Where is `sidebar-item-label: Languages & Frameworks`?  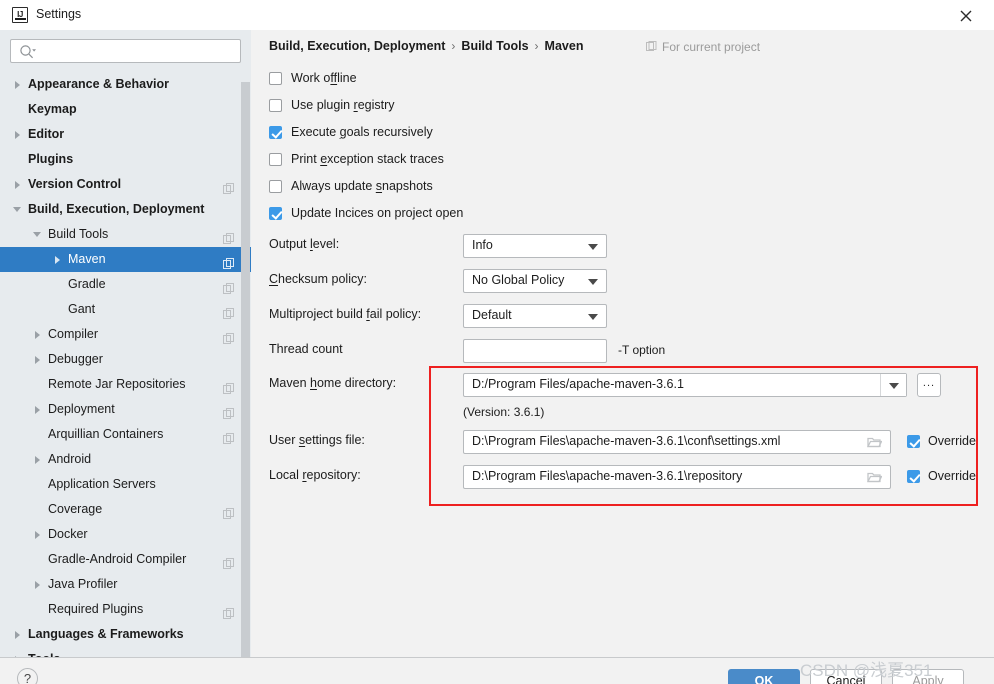 sidebar-item-label: Languages & Frameworks is located at coordinates (106, 634).